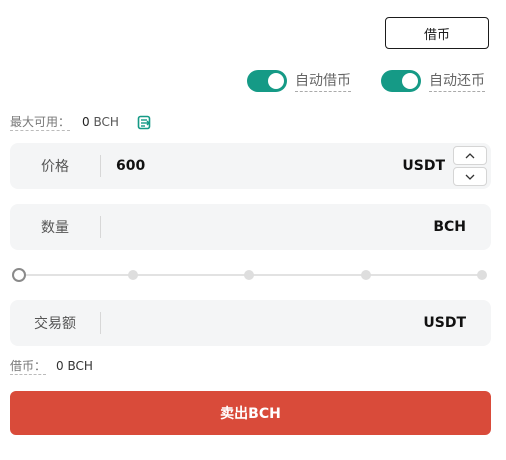 Image resolution: width=506 pixels, height=460 pixels. Describe the element at coordinates (51, 366) in the screenshot. I see `borrowed-row: 借币： 0 BCH` at that location.